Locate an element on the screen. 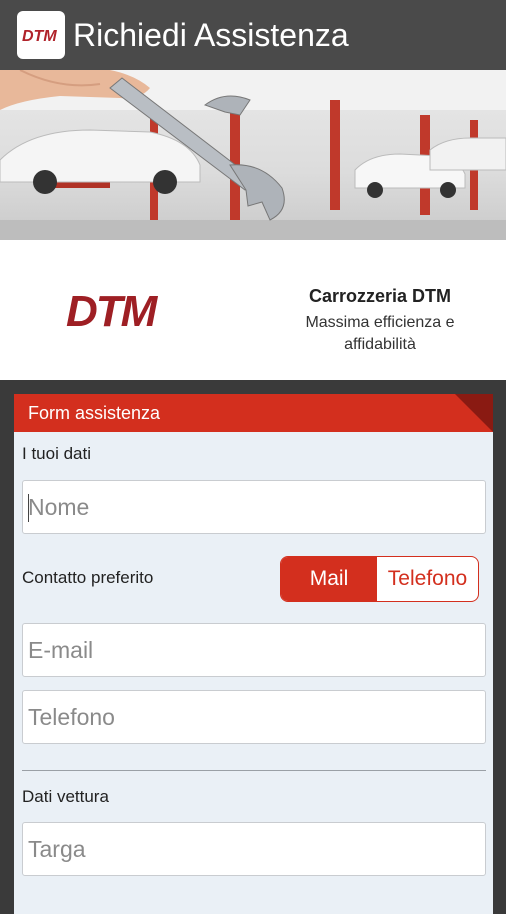 Image resolution: width=506 pixels, height=914 pixels. text-cursor is located at coordinates (28, 508).